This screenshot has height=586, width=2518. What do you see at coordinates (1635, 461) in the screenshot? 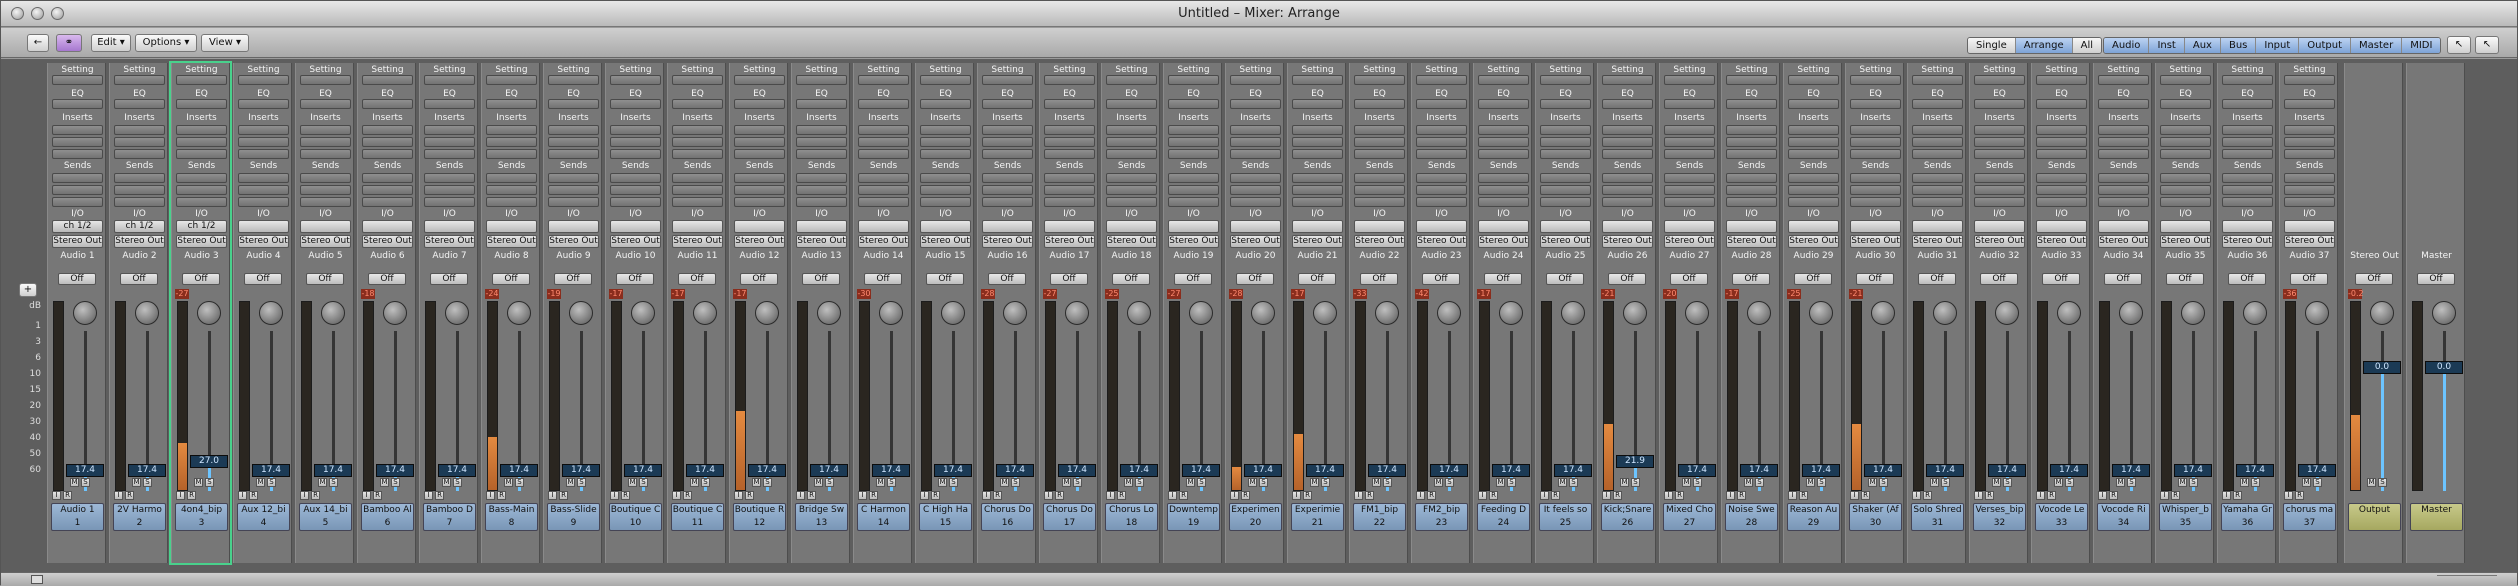
I see `volume-readout: 21.9` at bounding box center [1635, 461].